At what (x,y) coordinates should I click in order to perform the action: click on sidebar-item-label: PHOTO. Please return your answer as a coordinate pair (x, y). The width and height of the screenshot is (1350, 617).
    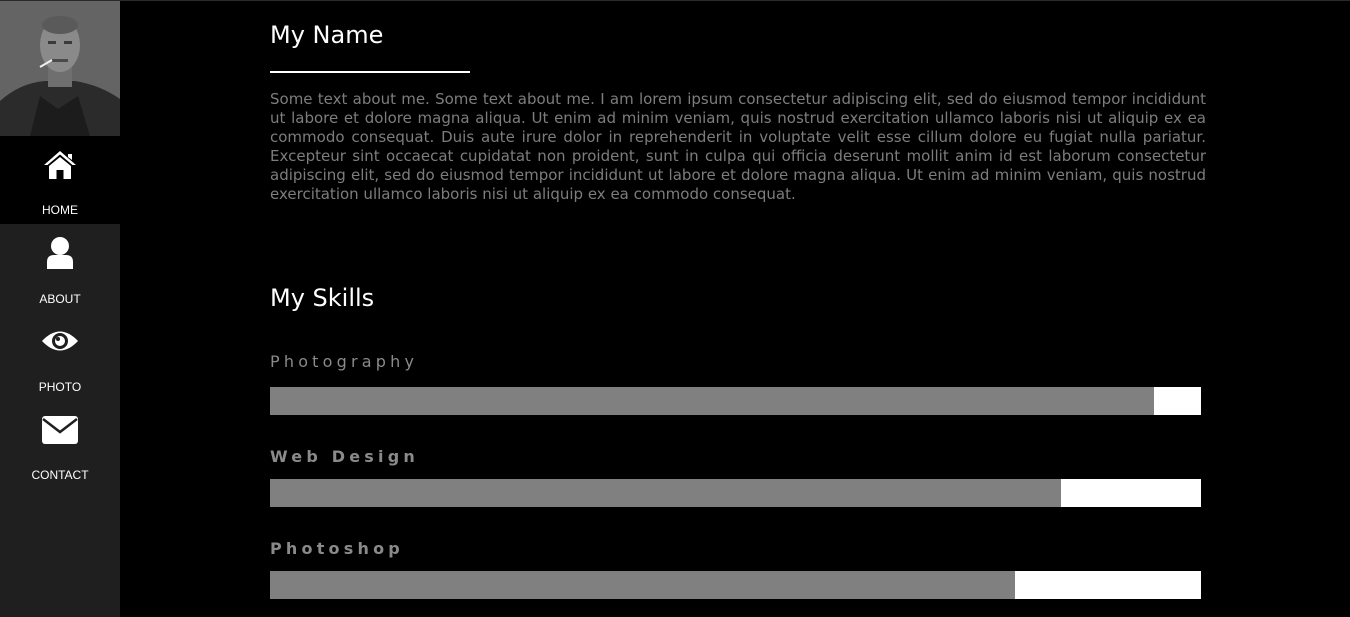
    Looking at the image, I should click on (60, 387).